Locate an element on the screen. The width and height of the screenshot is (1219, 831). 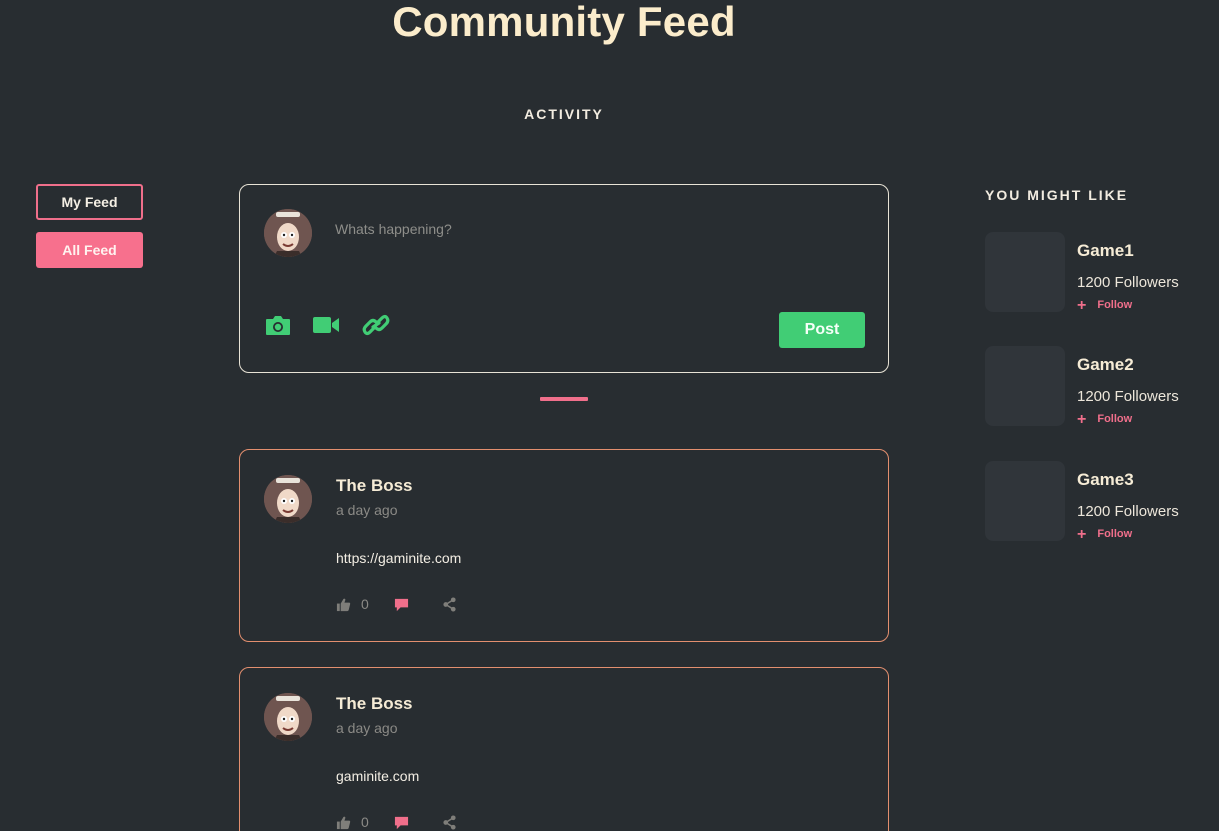
page-title: Community Feed is located at coordinates (564, 22).